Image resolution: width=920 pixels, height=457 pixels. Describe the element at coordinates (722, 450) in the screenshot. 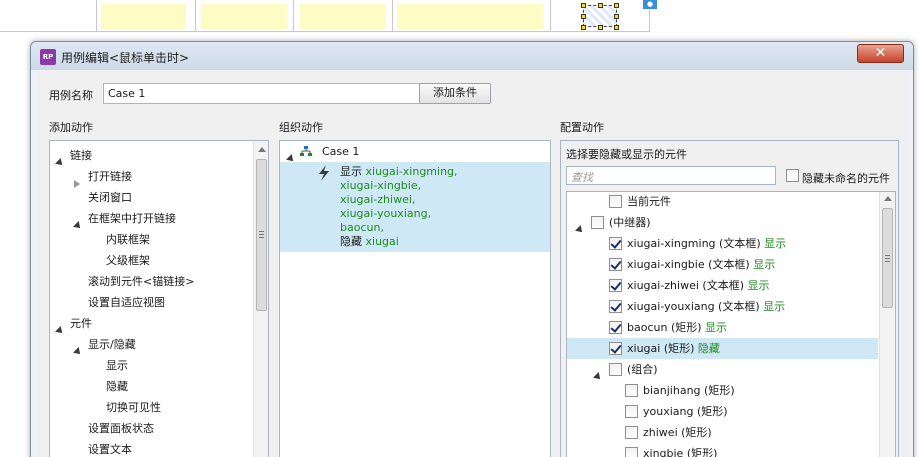

I see `widget-tree-row: xingbie (矩形)` at that location.